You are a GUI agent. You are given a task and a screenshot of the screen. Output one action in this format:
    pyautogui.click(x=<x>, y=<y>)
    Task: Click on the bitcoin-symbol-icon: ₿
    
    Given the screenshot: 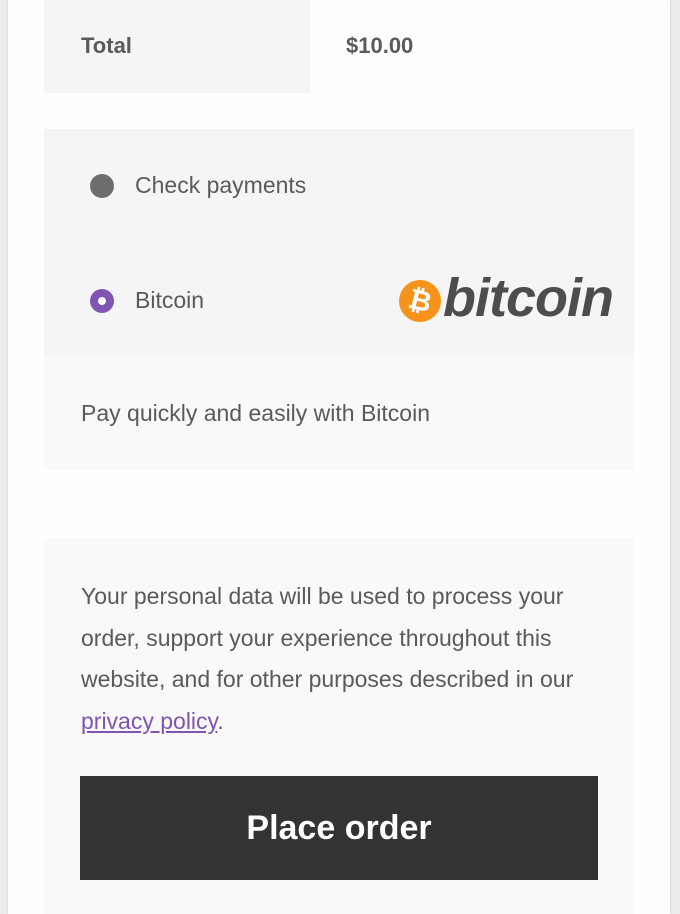 What is the action you would take?
    pyautogui.click(x=420, y=301)
    